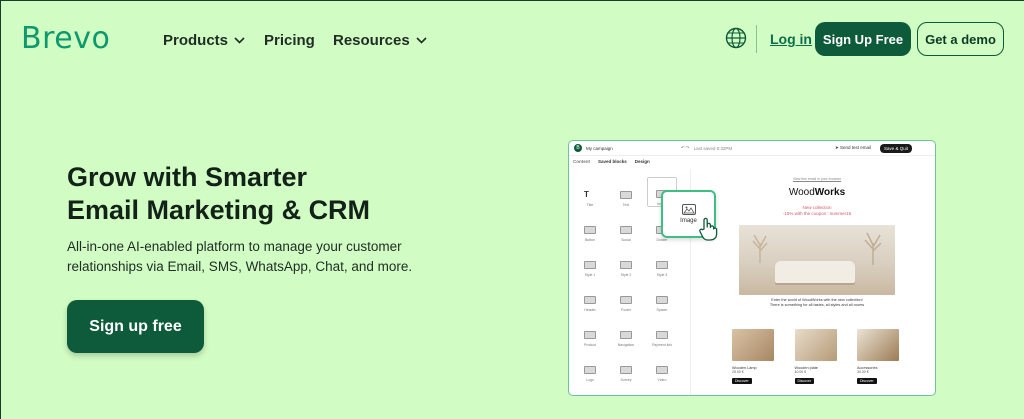 The height and width of the screenshot is (419, 1024). I want to click on mockup-last-saved: Last saved 8:32PM, so click(713, 148).